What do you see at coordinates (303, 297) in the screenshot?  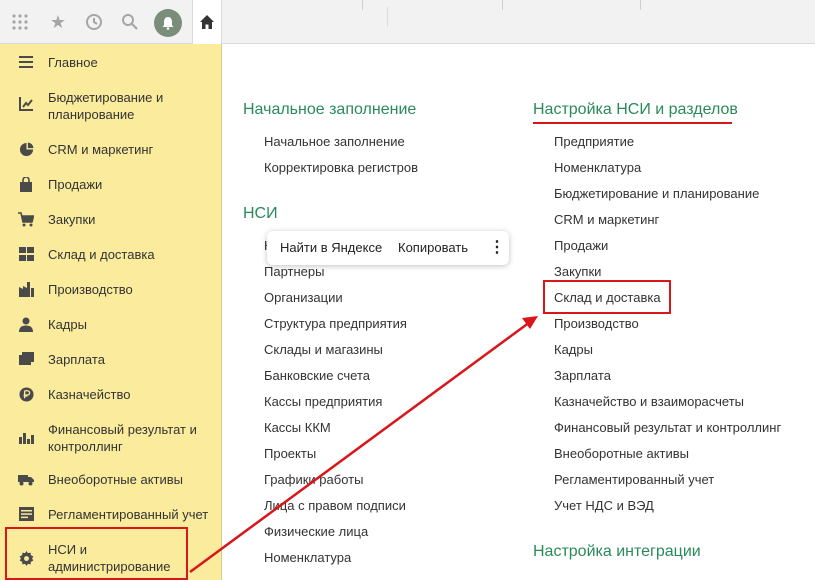 I see `link-organizations: Организации` at bounding box center [303, 297].